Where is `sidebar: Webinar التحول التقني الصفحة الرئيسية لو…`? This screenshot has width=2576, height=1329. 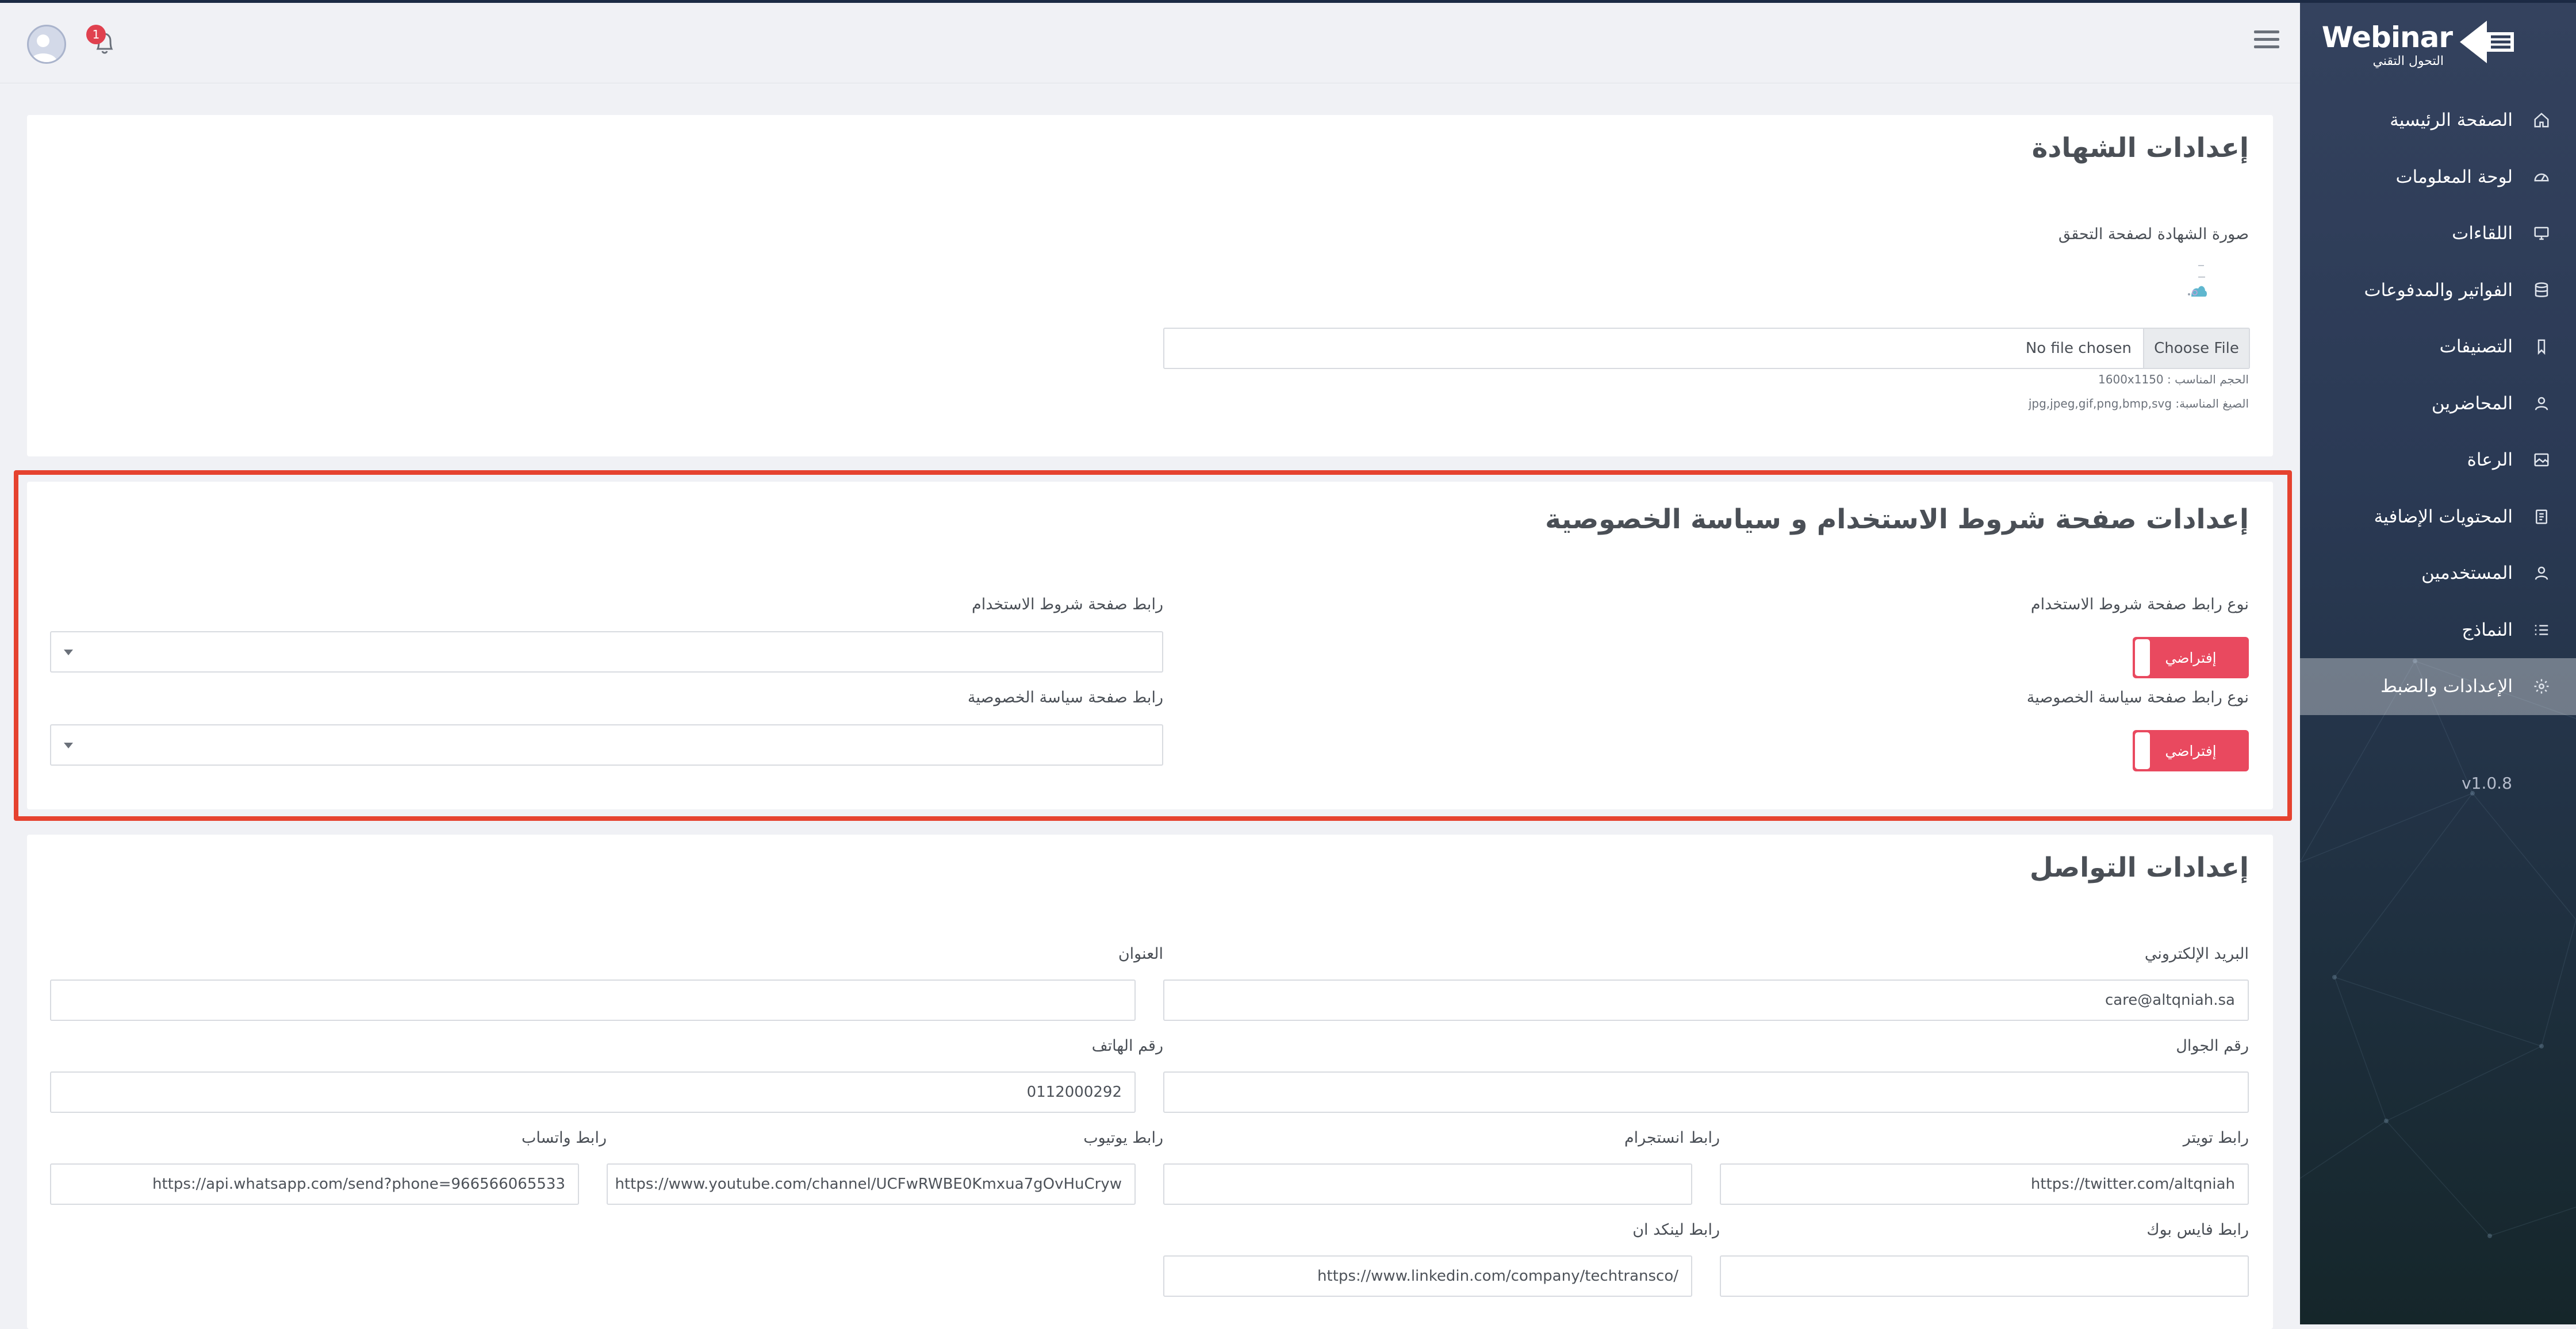 sidebar: Webinar التحول التقني الصفحة الرئيسية لو… is located at coordinates (2438, 662).